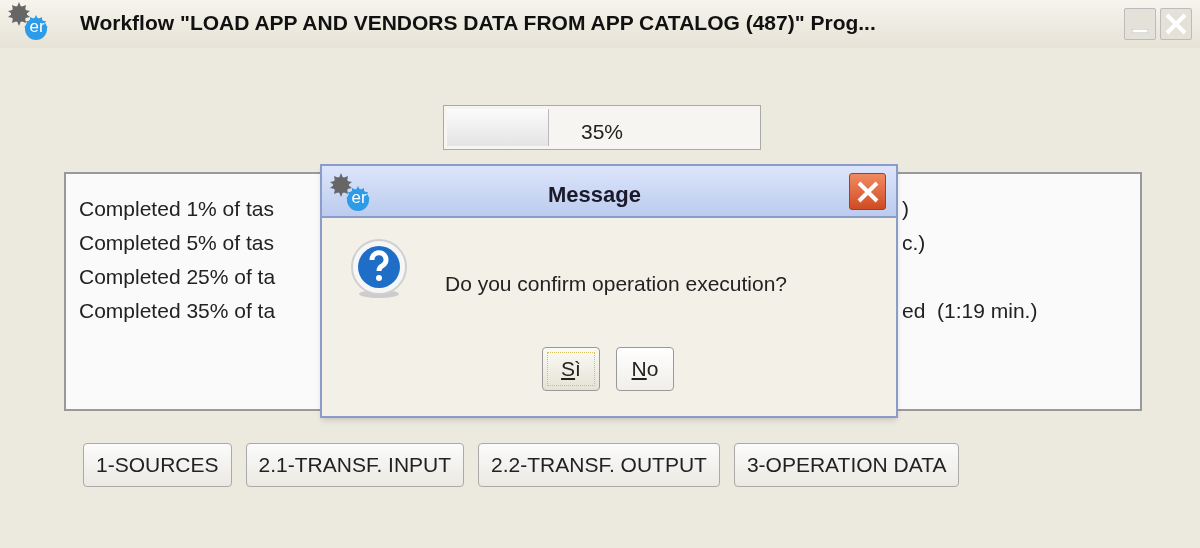  What do you see at coordinates (379, 269) in the screenshot?
I see `question-icon` at bounding box center [379, 269].